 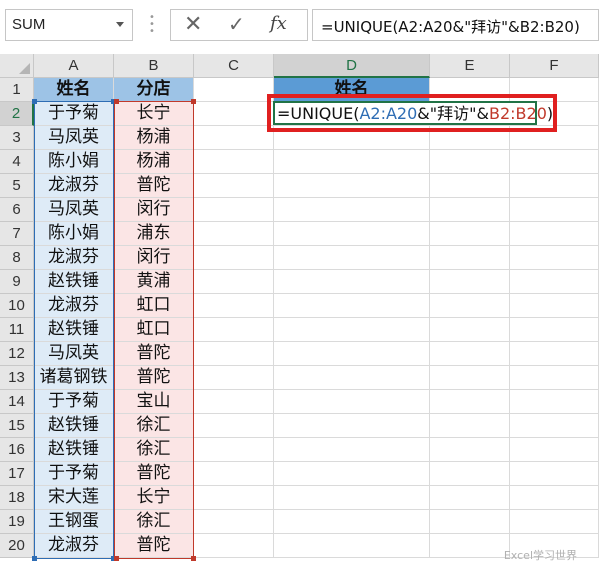 What do you see at coordinates (554, 522) in the screenshot?
I see `cell-f19` at bounding box center [554, 522].